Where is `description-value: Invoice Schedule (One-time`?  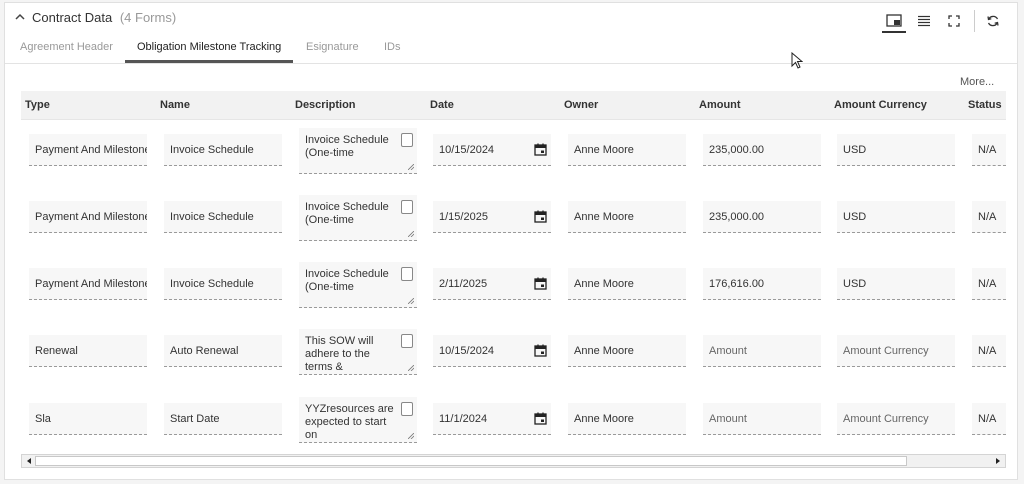 description-value: Invoice Schedule (One-time is located at coordinates (347, 280).